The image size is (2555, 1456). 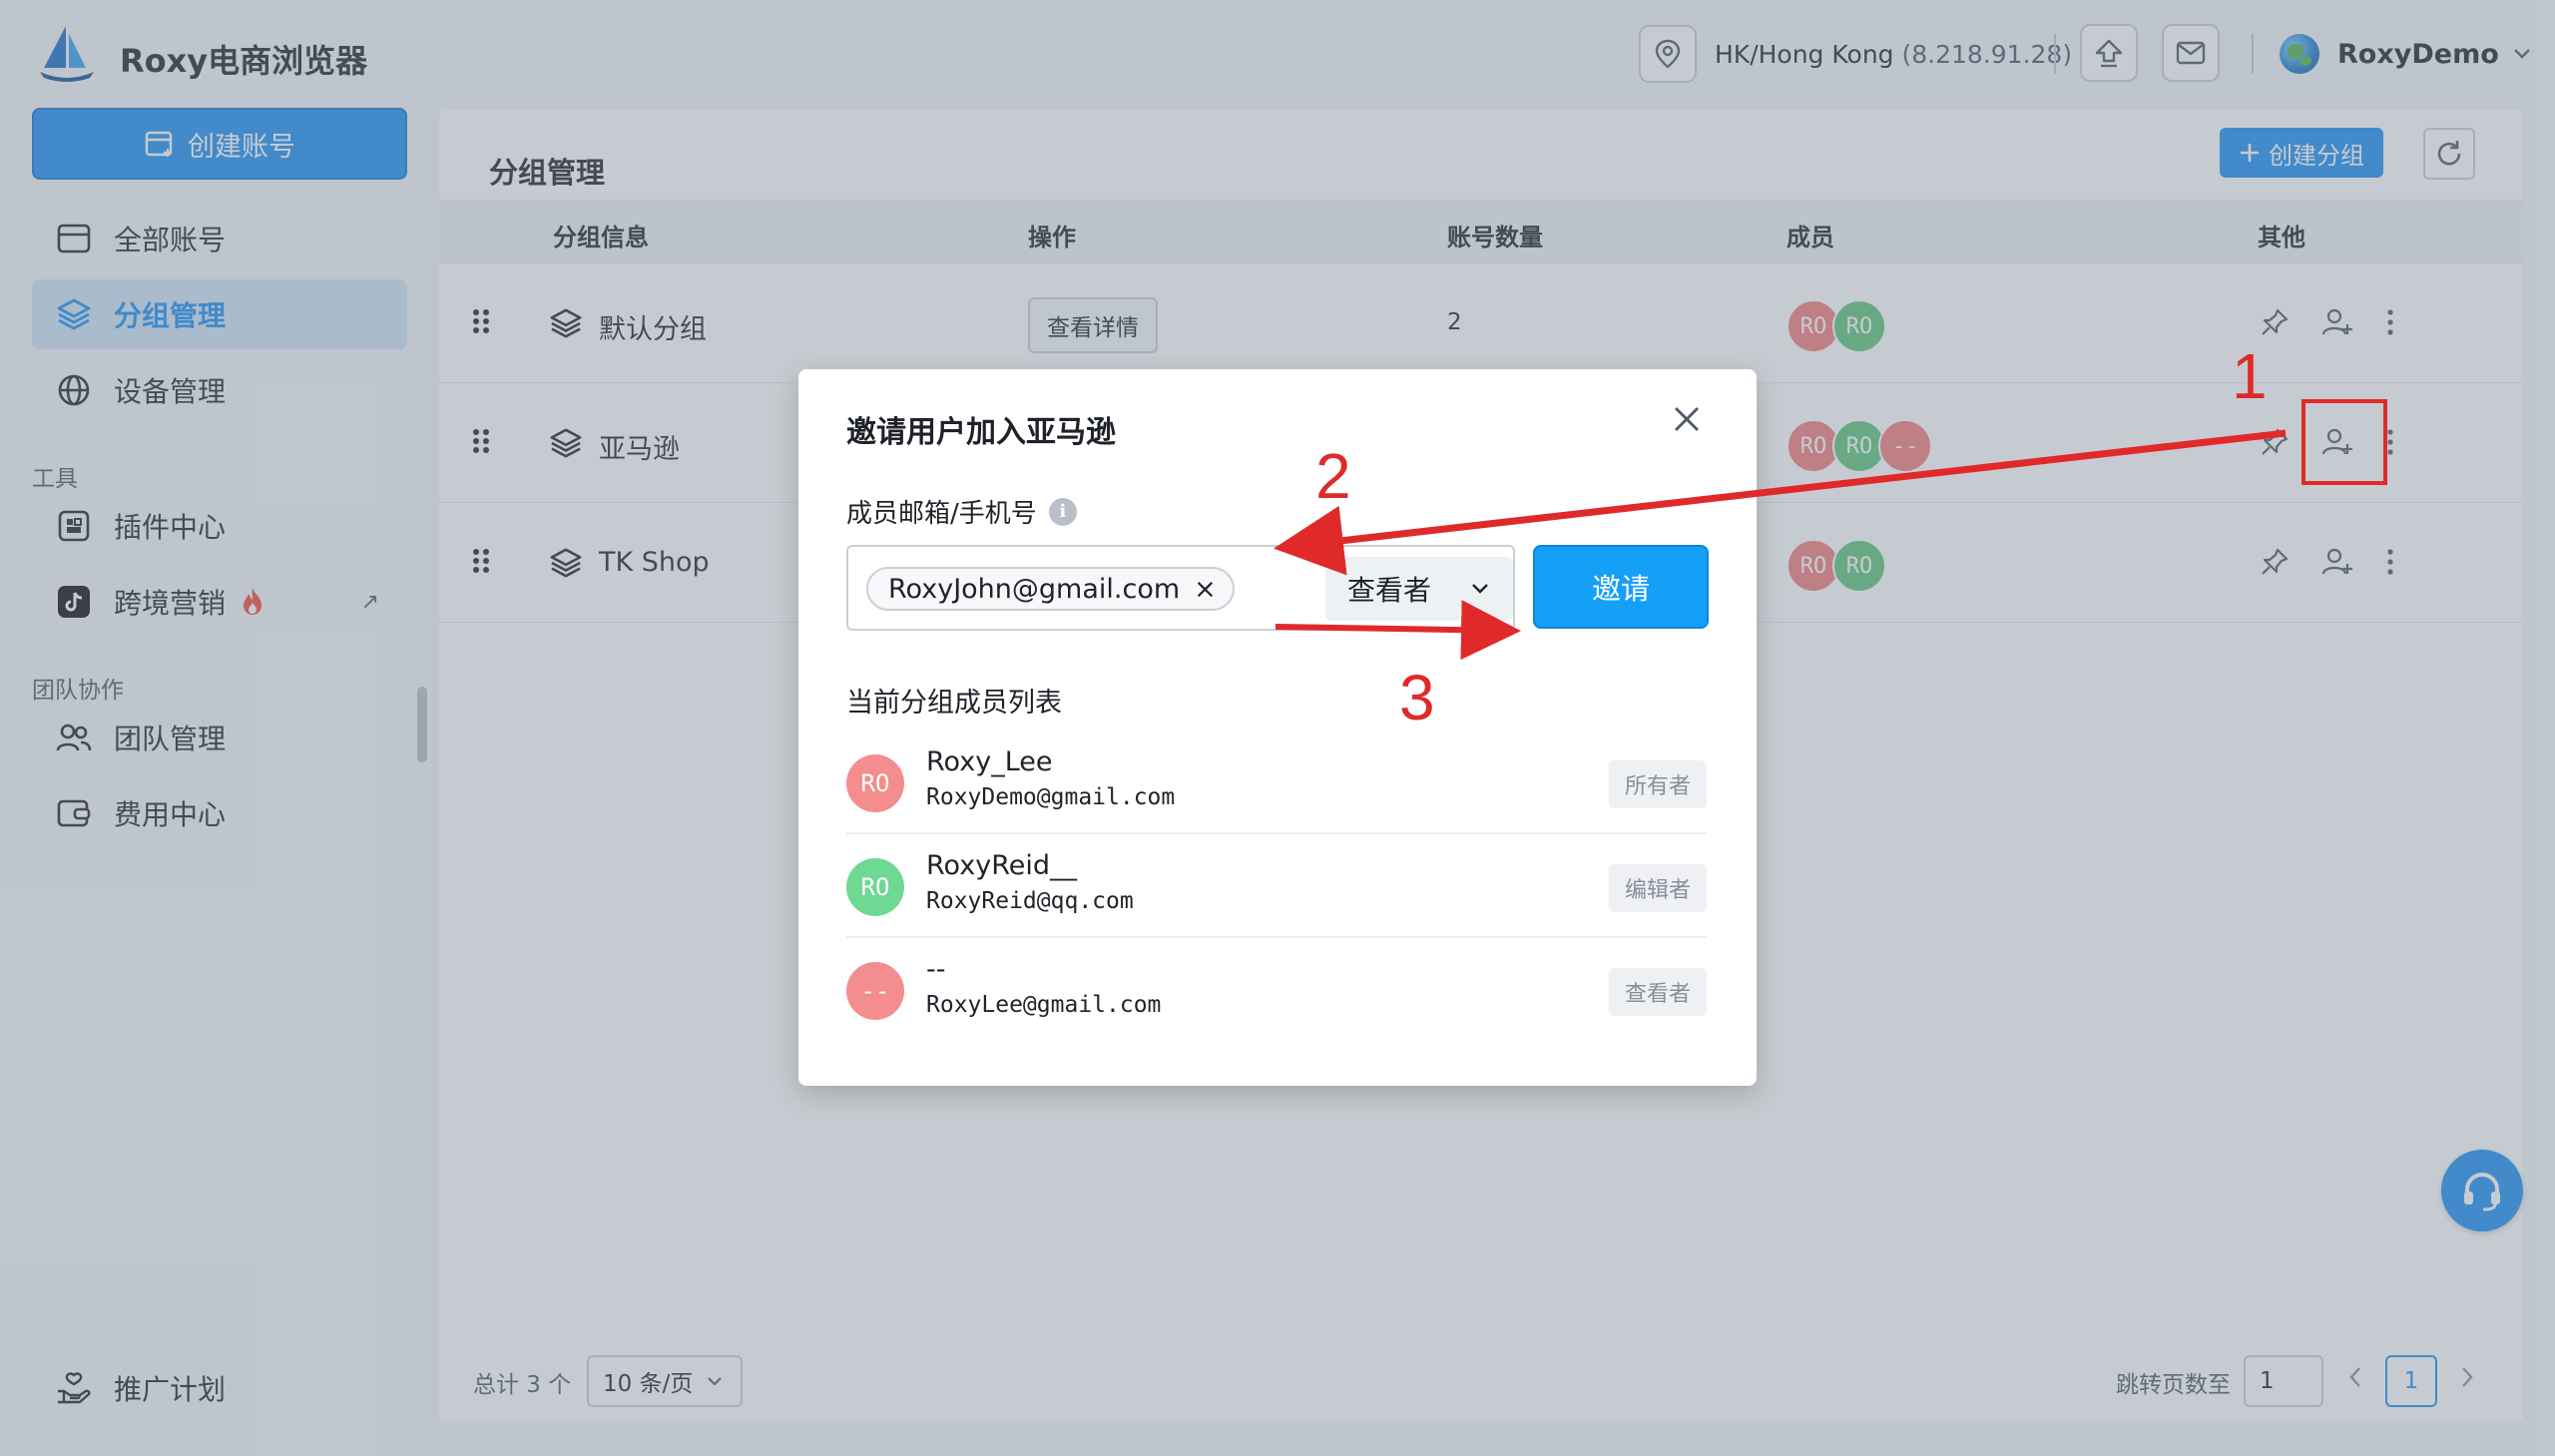 I want to click on email-tag: RoxyJohn@gmail.com ×, so click(x=1050, y=589).